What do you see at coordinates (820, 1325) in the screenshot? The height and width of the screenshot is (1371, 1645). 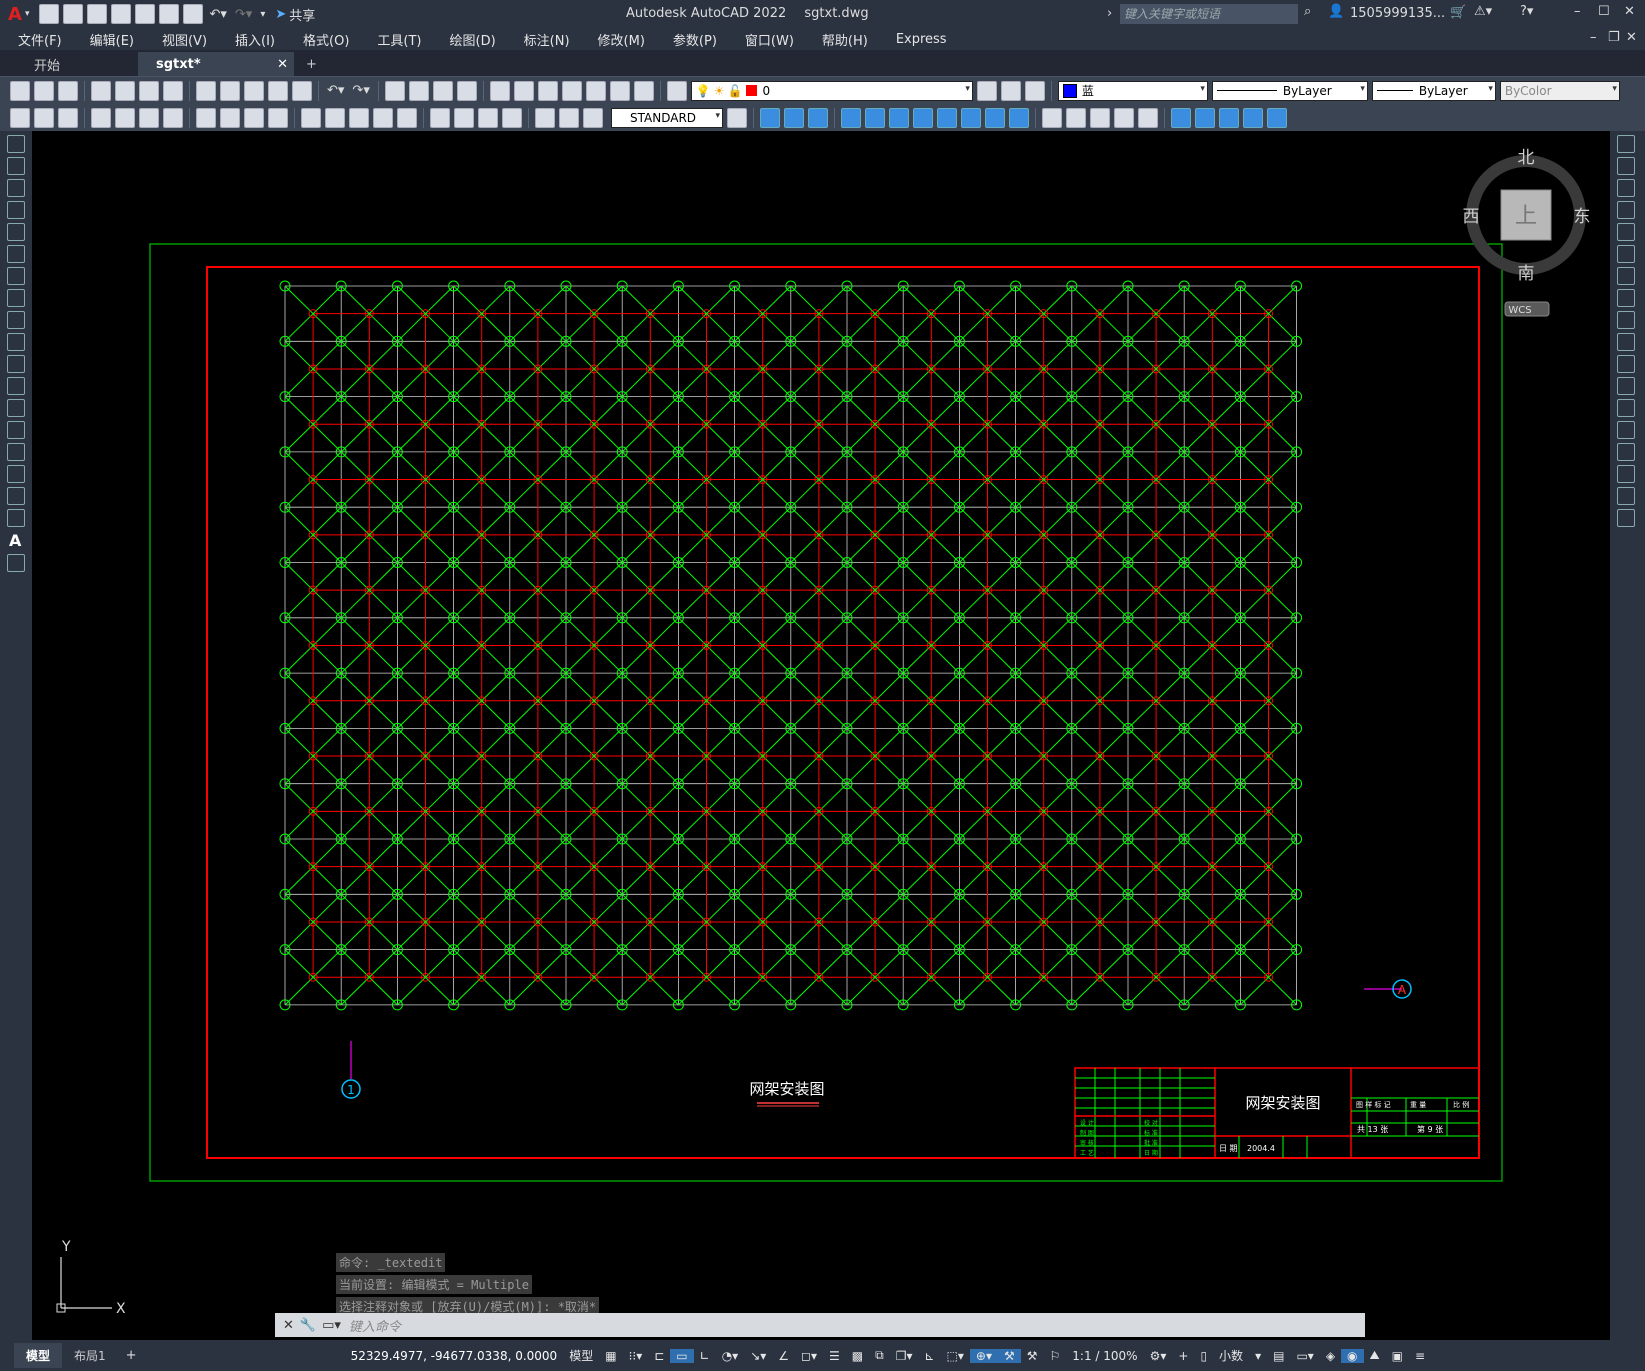 I see `command-line: ✕ 🔧 ▭▾ 键入命令` at bounding box center [820, 1325].